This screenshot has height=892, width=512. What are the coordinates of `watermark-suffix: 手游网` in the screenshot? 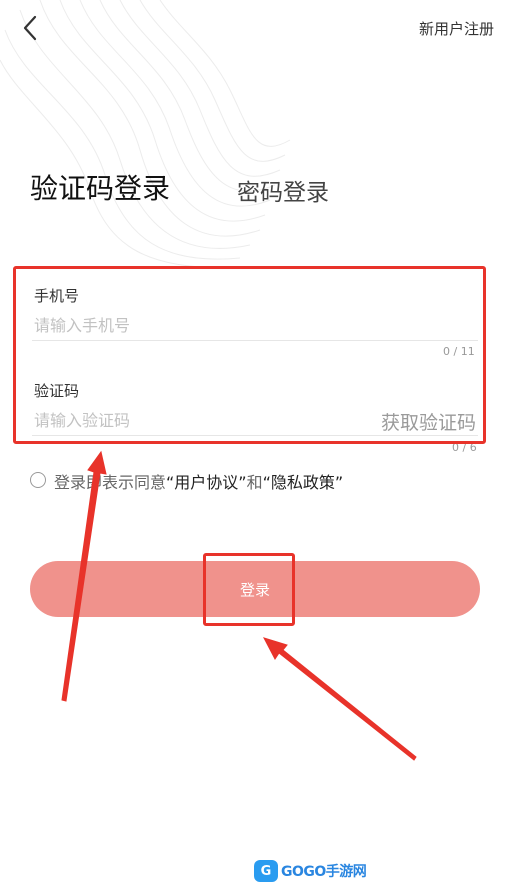 It's located at (346, 872).